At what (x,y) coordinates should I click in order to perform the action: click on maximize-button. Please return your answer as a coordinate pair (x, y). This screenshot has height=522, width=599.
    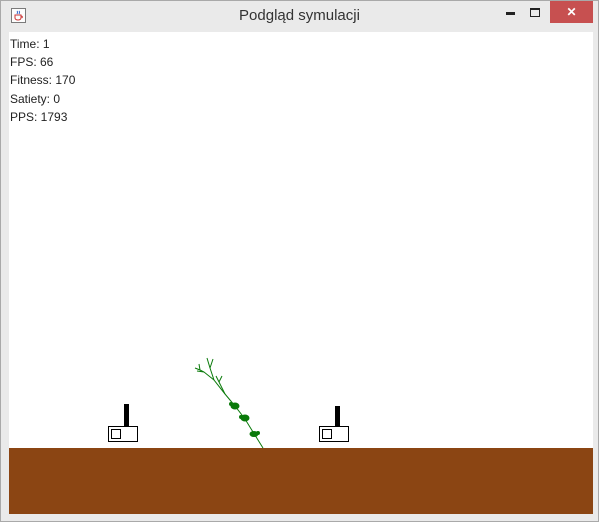
    Looking at the image, I should click on (535, 12).